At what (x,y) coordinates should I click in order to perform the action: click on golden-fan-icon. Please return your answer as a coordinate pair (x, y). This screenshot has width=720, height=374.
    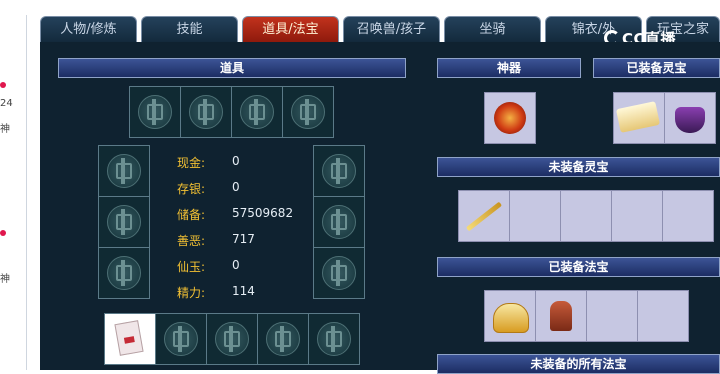
    Looking at the image, I should click on (511, 318).